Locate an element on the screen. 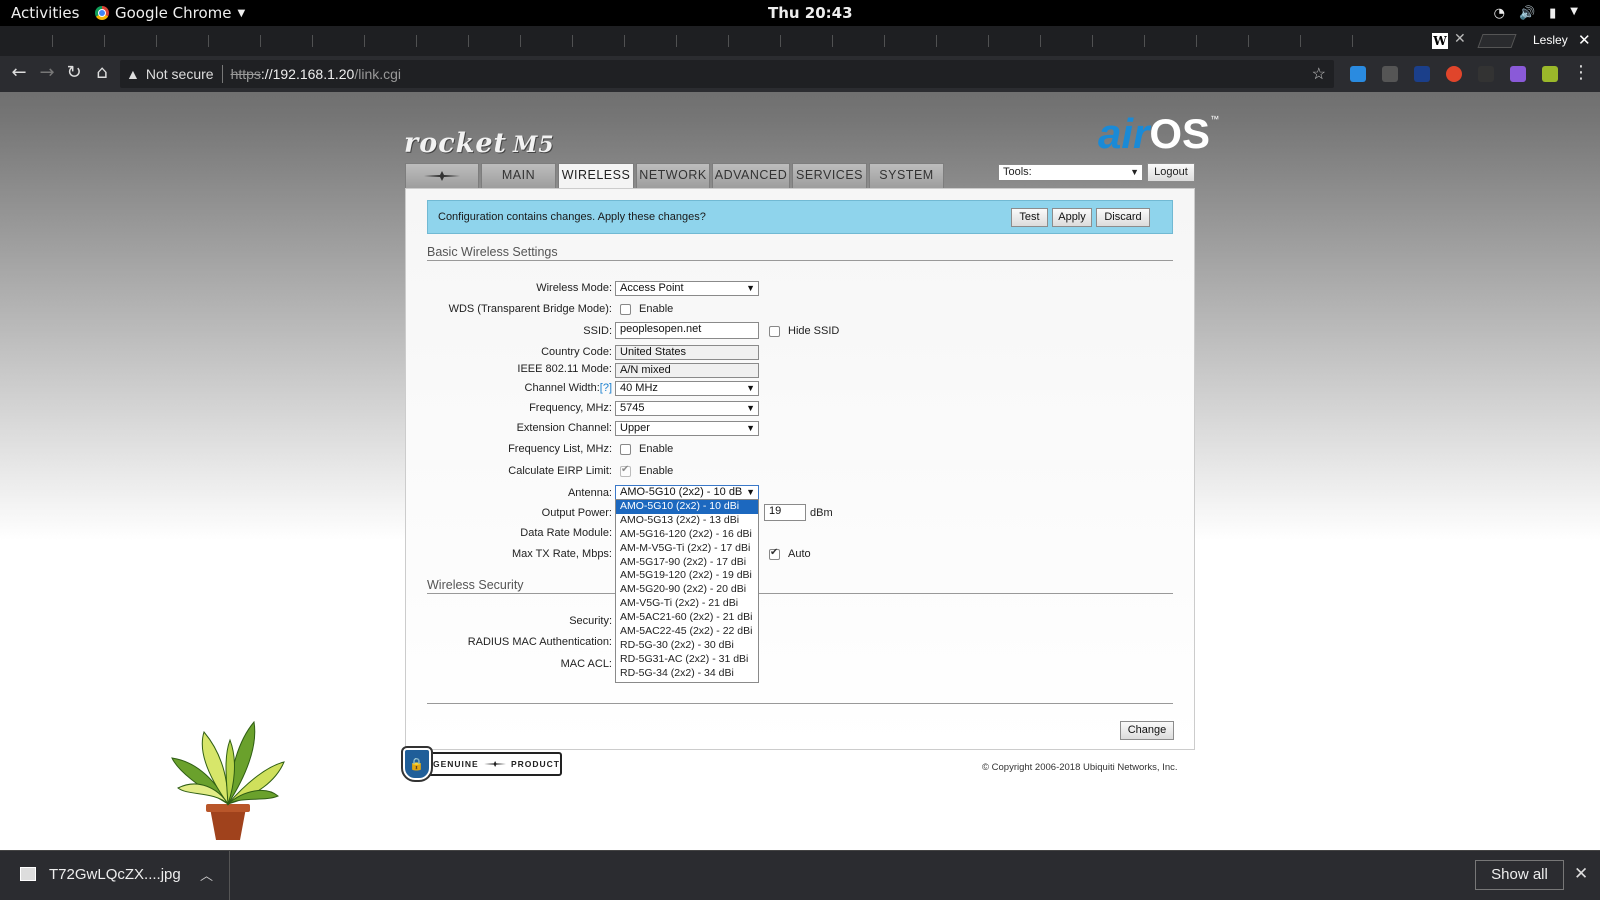  brand-air: air is located at coordinates (1124, 133).